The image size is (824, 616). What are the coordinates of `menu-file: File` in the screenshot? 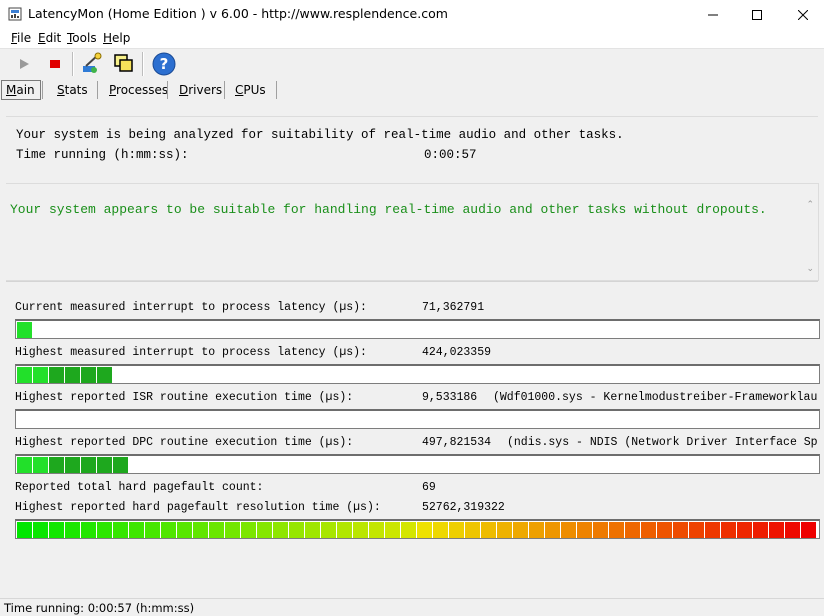 It's located at (21, 38).